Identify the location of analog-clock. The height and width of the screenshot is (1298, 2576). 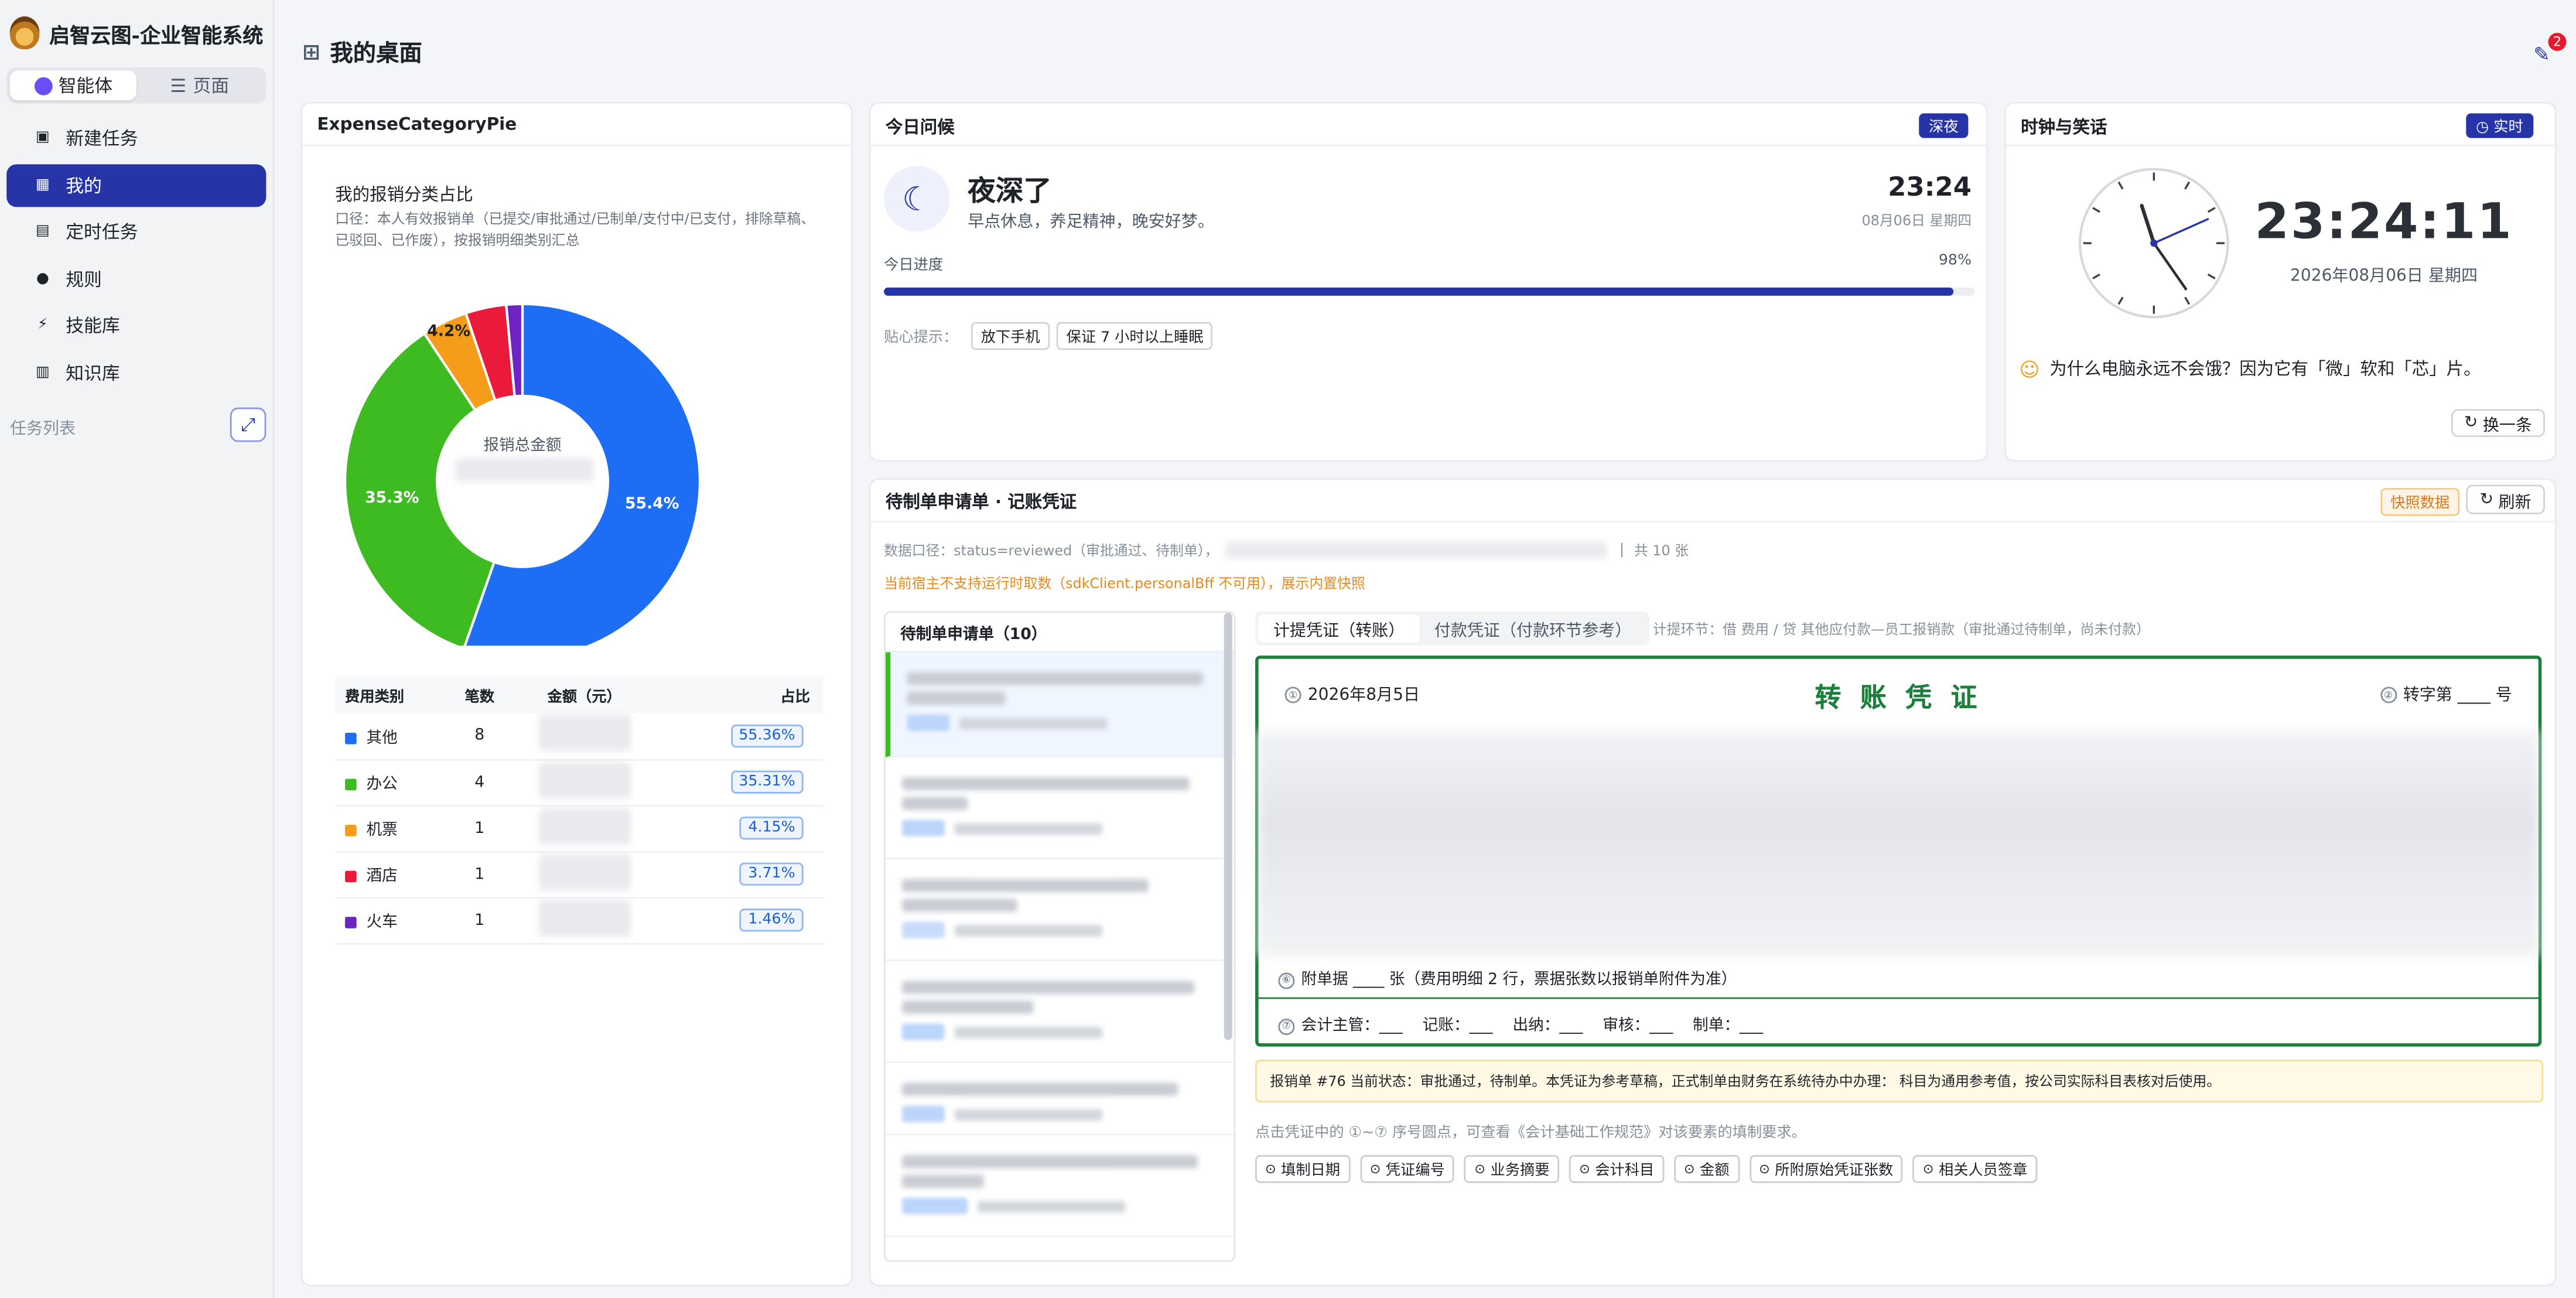
(2154, 243).